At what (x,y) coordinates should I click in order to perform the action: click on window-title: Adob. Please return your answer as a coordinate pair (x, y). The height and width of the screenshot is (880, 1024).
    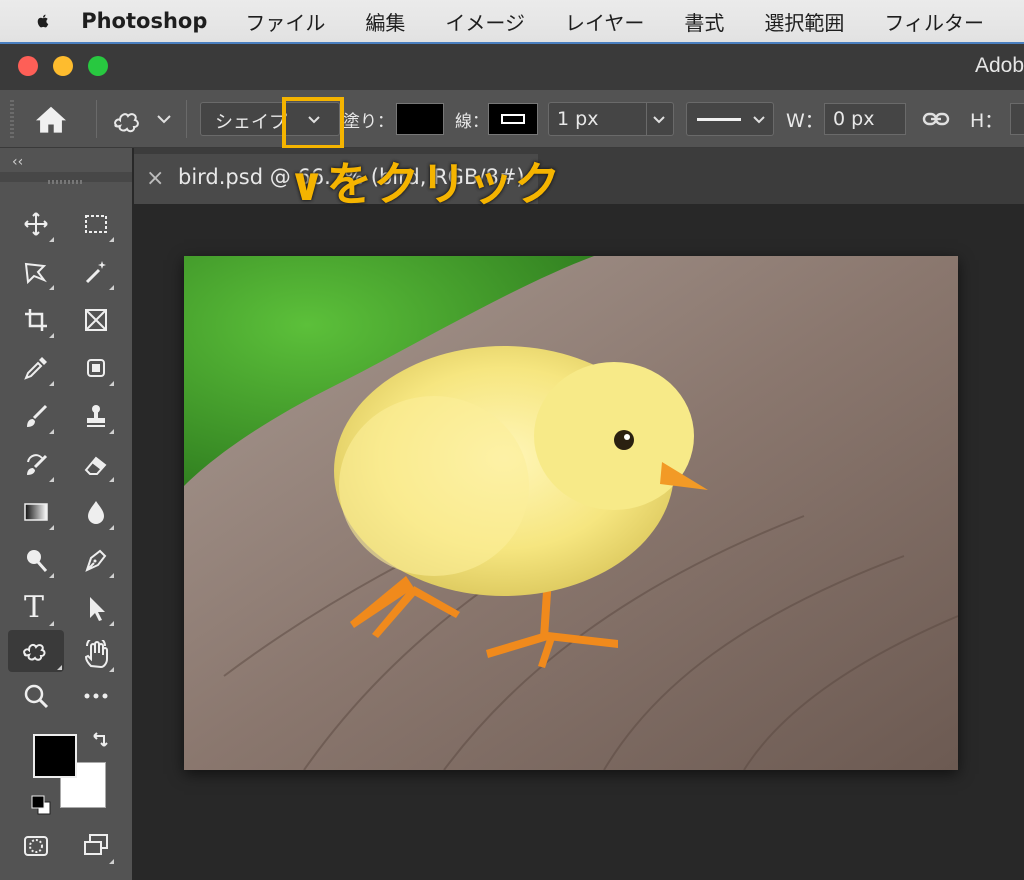
    Looking at the image, I should click on (999, 65).